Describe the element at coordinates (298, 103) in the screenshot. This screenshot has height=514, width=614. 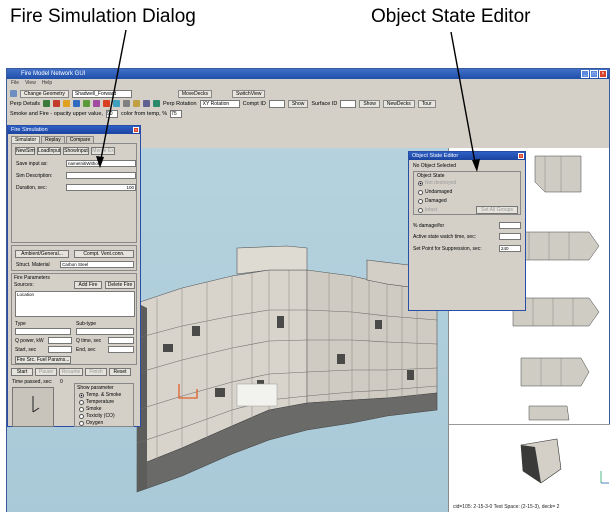
I see `show-compt-button: Show` at that location.